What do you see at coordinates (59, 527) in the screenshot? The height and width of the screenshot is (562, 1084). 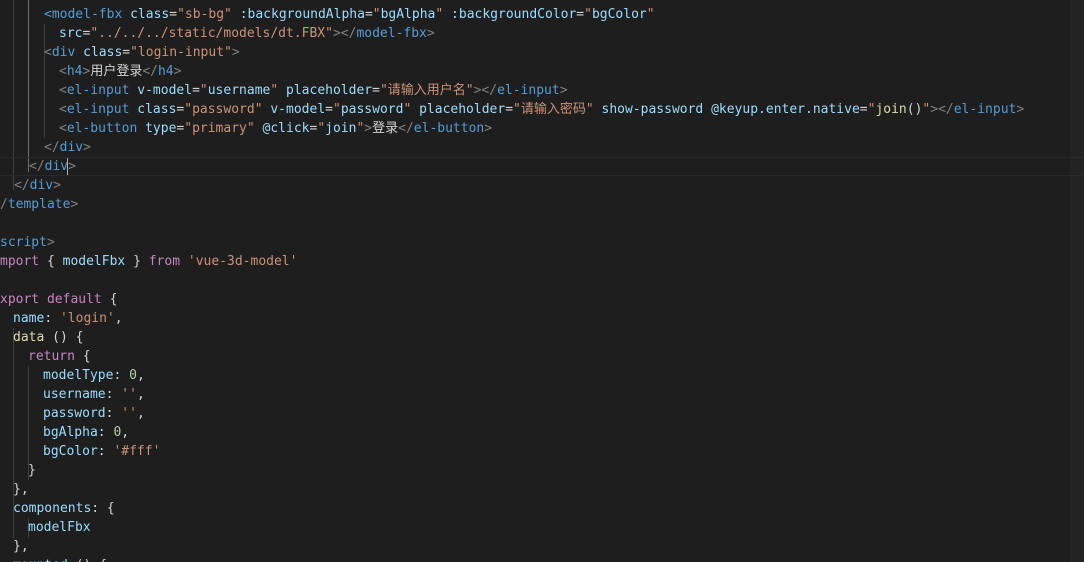 I see `code-line: modelFbx` at bounding box center [59, 527].